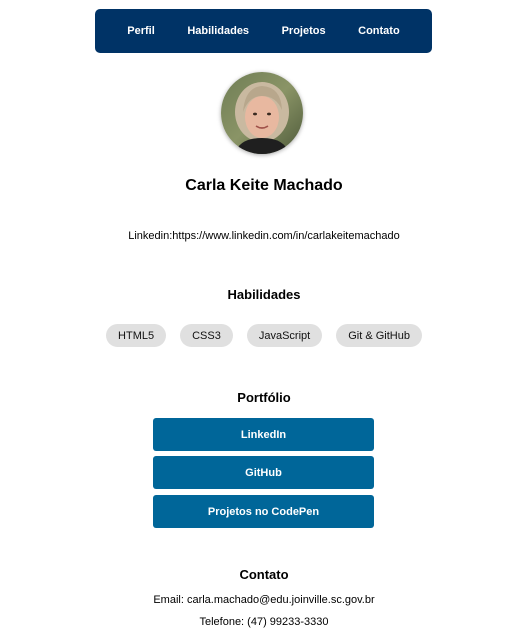 This screenshot has width=528, height=633. What do you see at coordinates (263, 434) in the screenshot?
I see `linkedin-button: LinkedIn` at bounding box center [263, 434].